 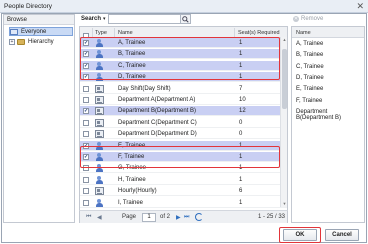 I want to click on search-filter-dropdown: ▾, so click(x=104, y=19).